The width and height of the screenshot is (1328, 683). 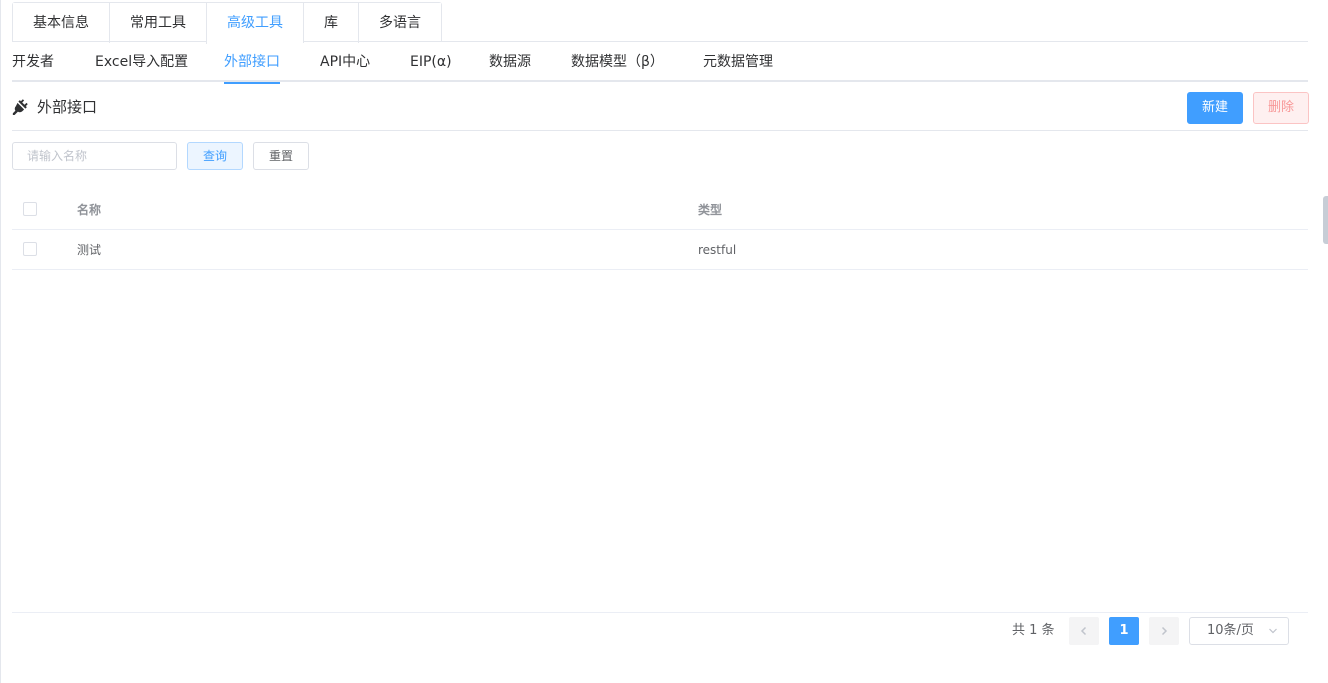 I want to click on side-panel-handle, so click(x=1325, y=220).